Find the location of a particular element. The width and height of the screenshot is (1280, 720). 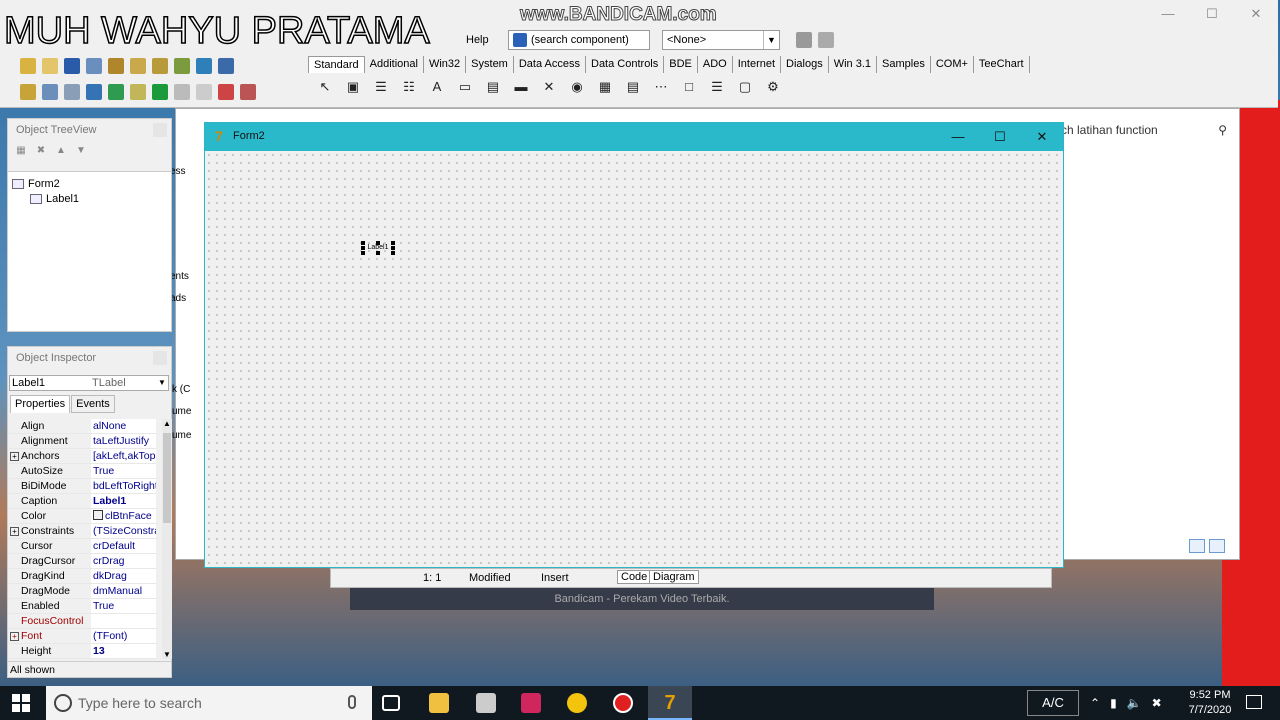

scrollbar-thumb is located at coordinates (167, 478).